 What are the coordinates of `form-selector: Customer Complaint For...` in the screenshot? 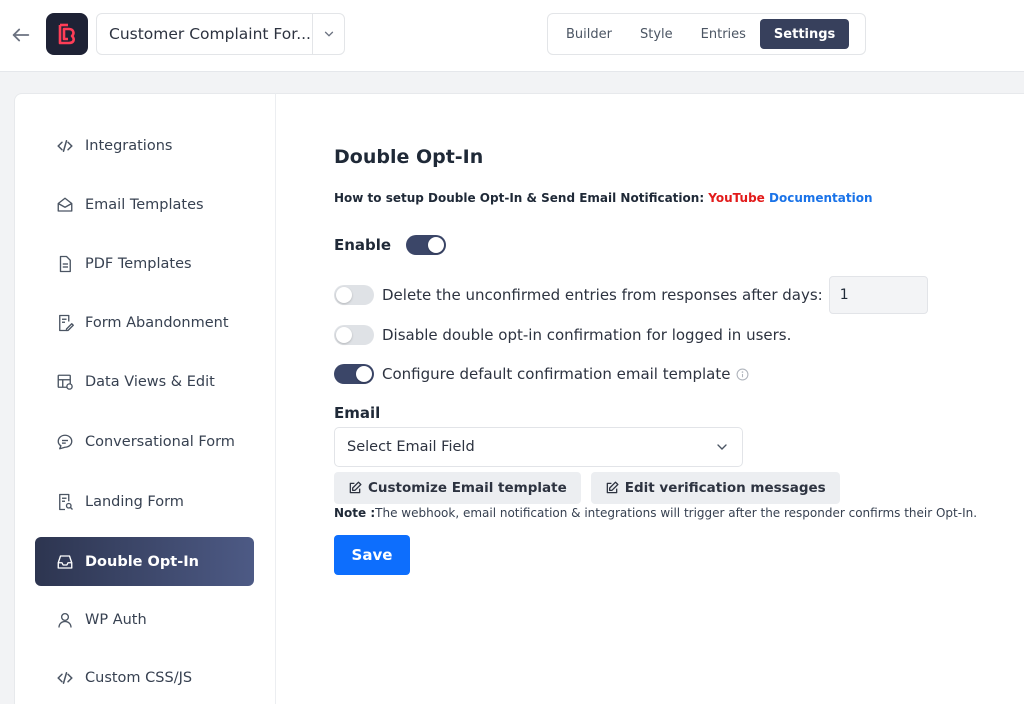 It's located at (220, 34).